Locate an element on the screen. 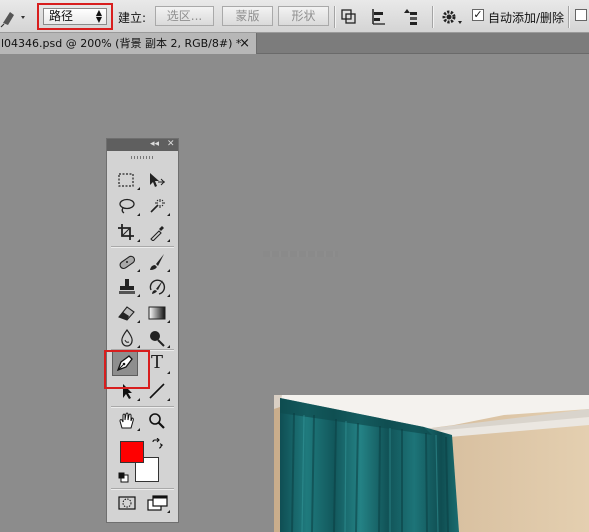 The image size is (589, 532). healing-brush-tool is located at coordinates (127, 262).